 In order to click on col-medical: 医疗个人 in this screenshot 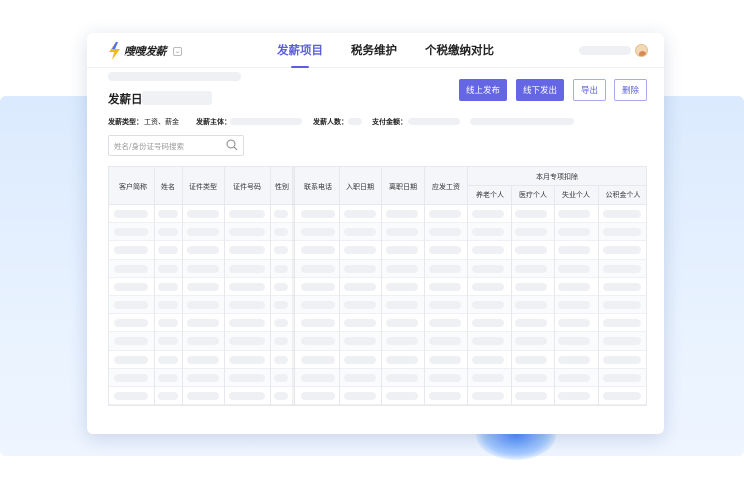, I will do `click(533, 195)`.